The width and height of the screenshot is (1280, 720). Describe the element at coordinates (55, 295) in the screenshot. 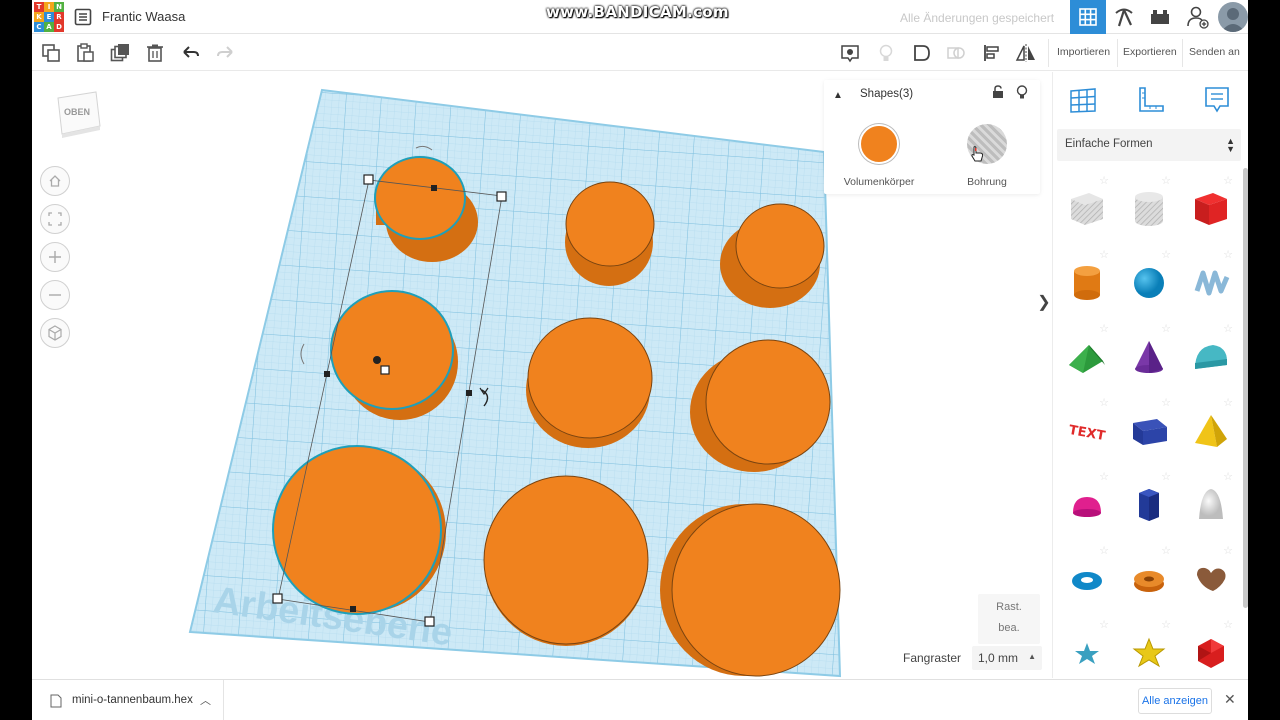

I see `zoom-out-button` at that location.